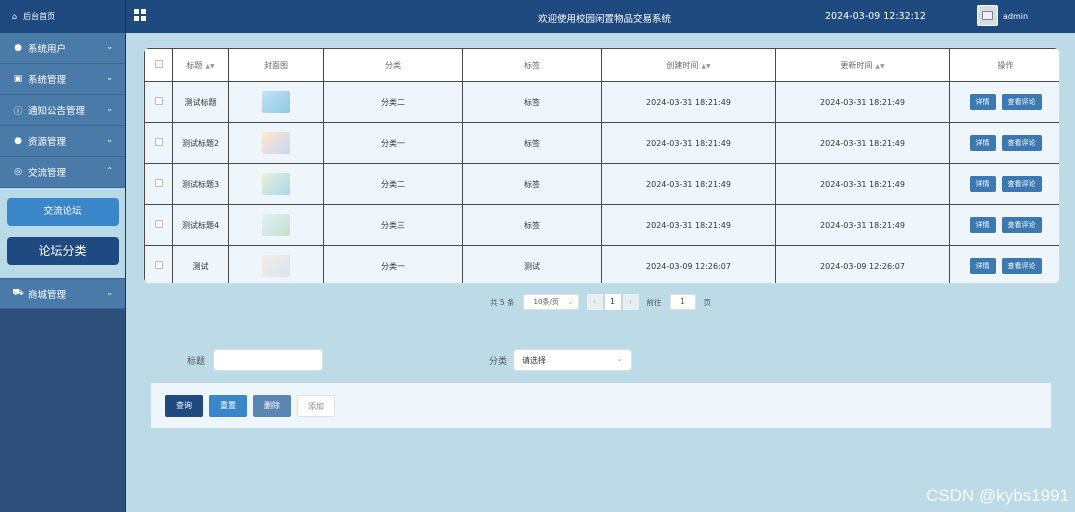 Image resolution: width=1075 pixels, height=512 pixels. I want to click on username: admin, so click(1015, 16).